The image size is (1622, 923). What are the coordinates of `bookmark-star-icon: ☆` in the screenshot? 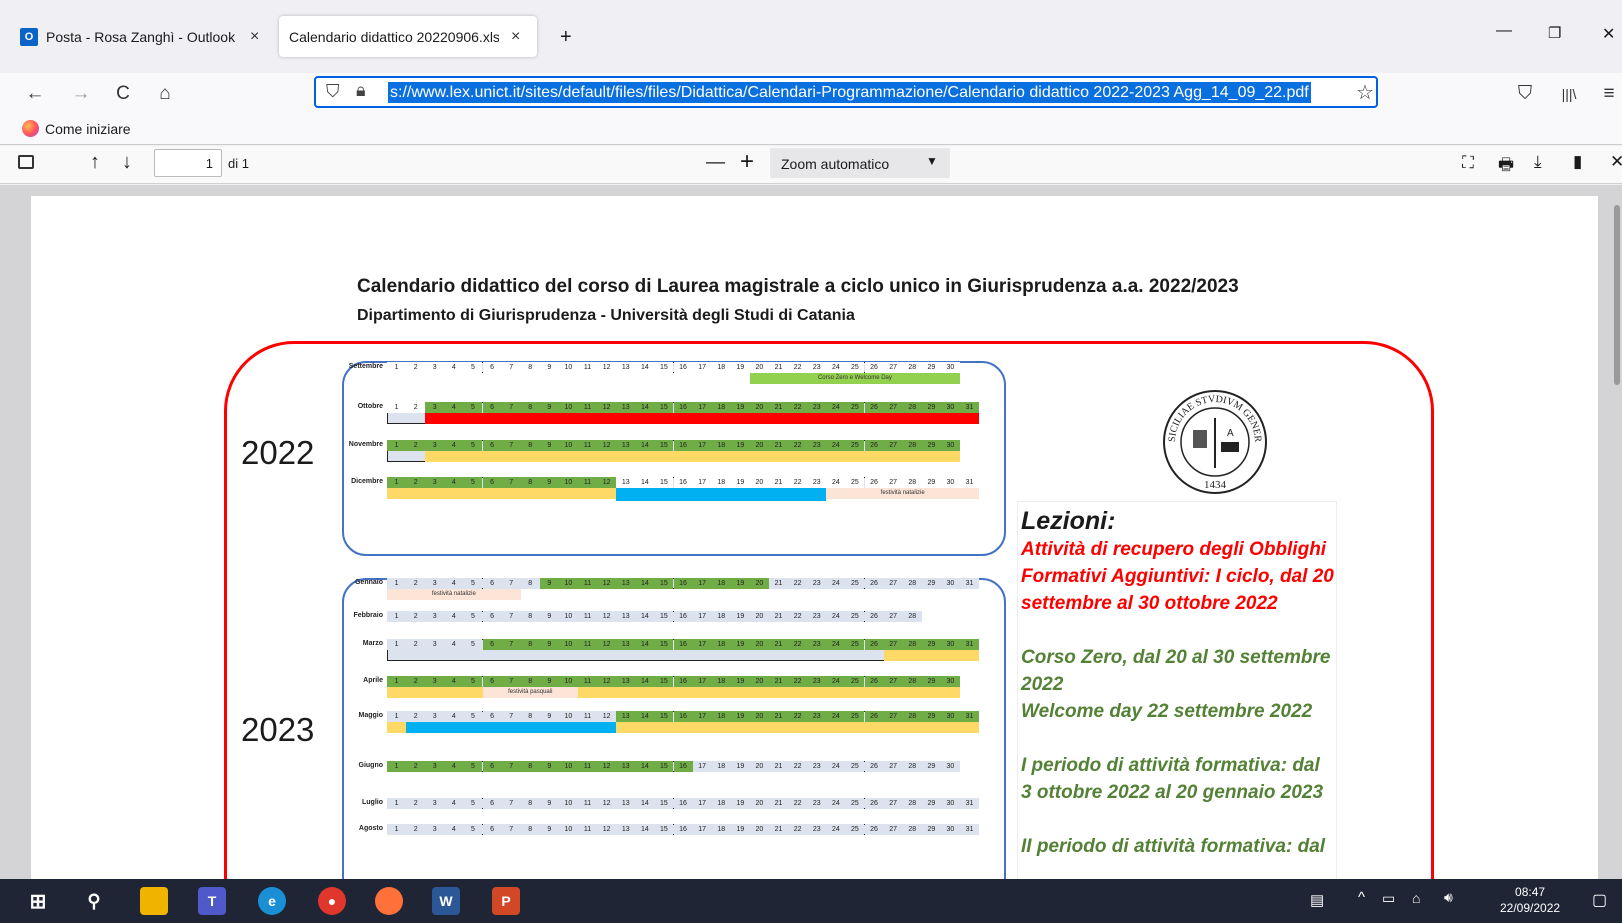 It's located at (1365, 92).